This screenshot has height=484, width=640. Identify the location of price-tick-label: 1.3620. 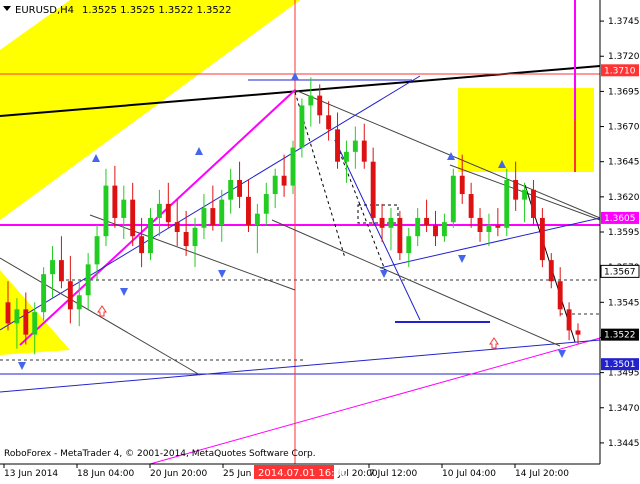
(624, 198).